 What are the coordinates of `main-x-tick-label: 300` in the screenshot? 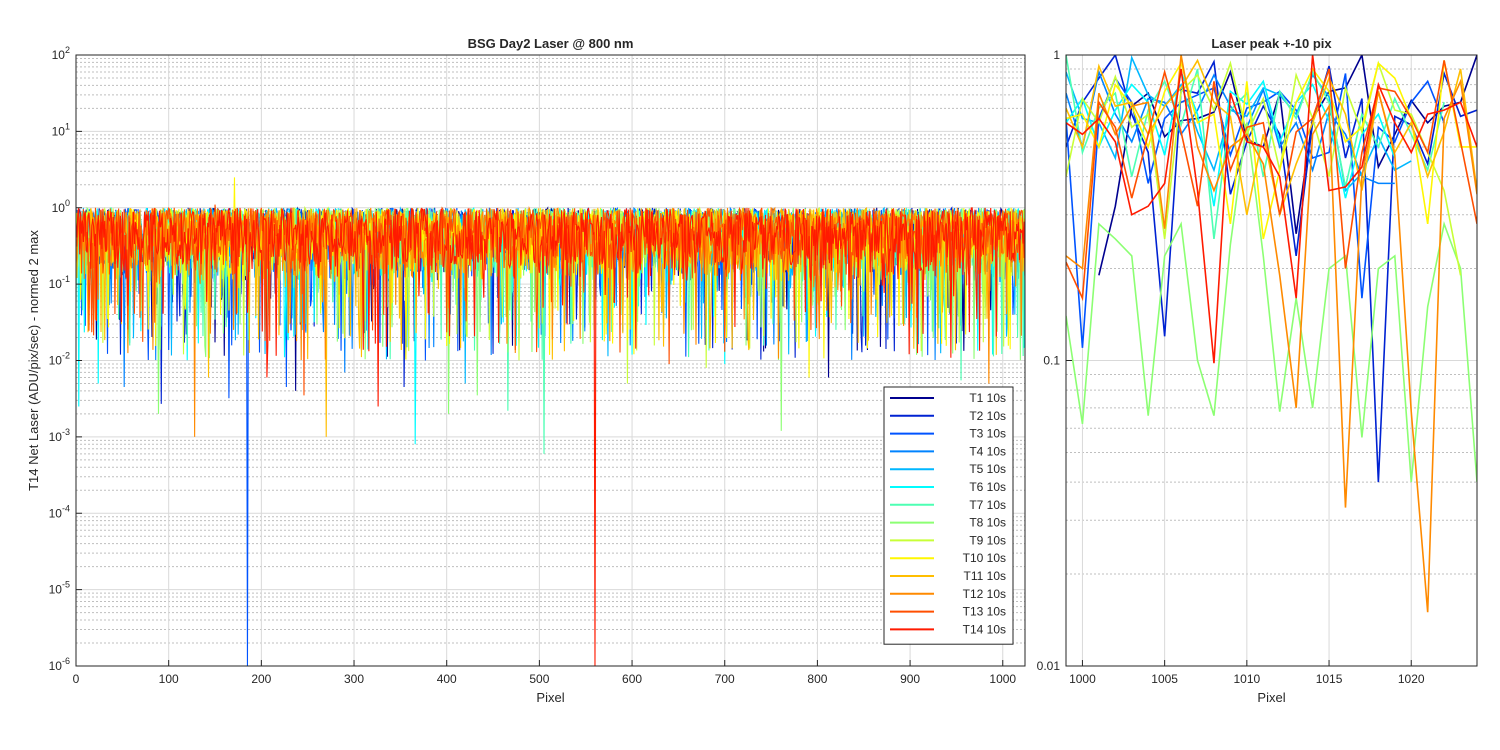 It's located at (354, 679).